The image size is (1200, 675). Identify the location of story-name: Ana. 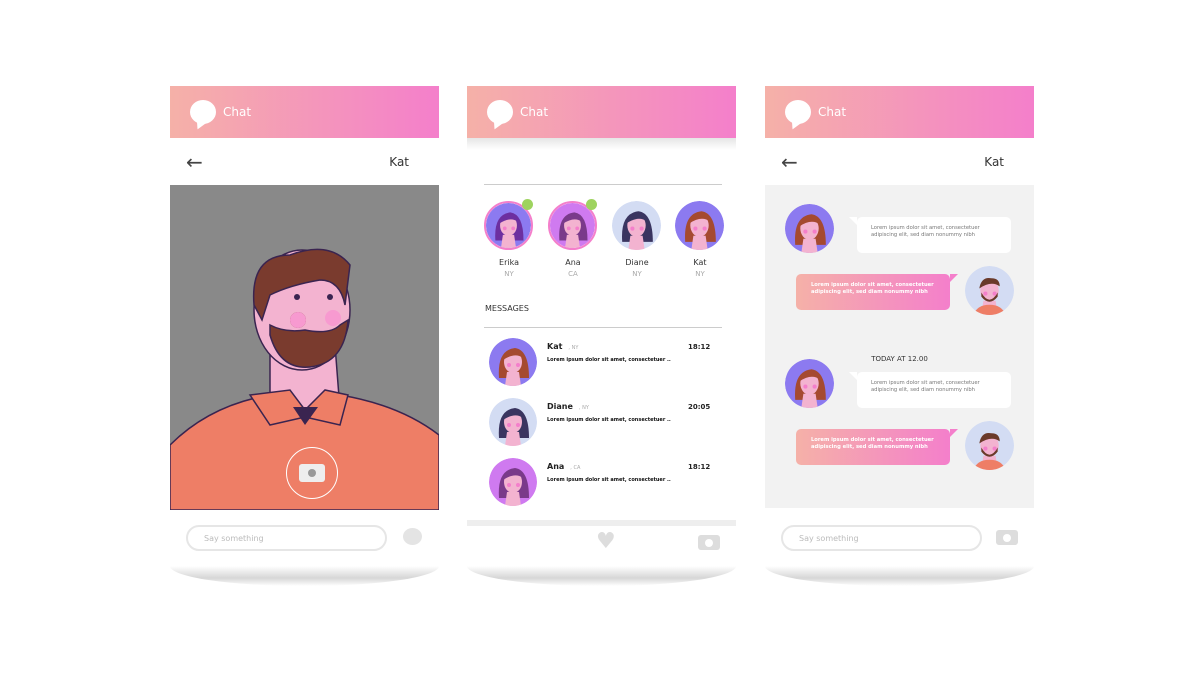
(573, 262).